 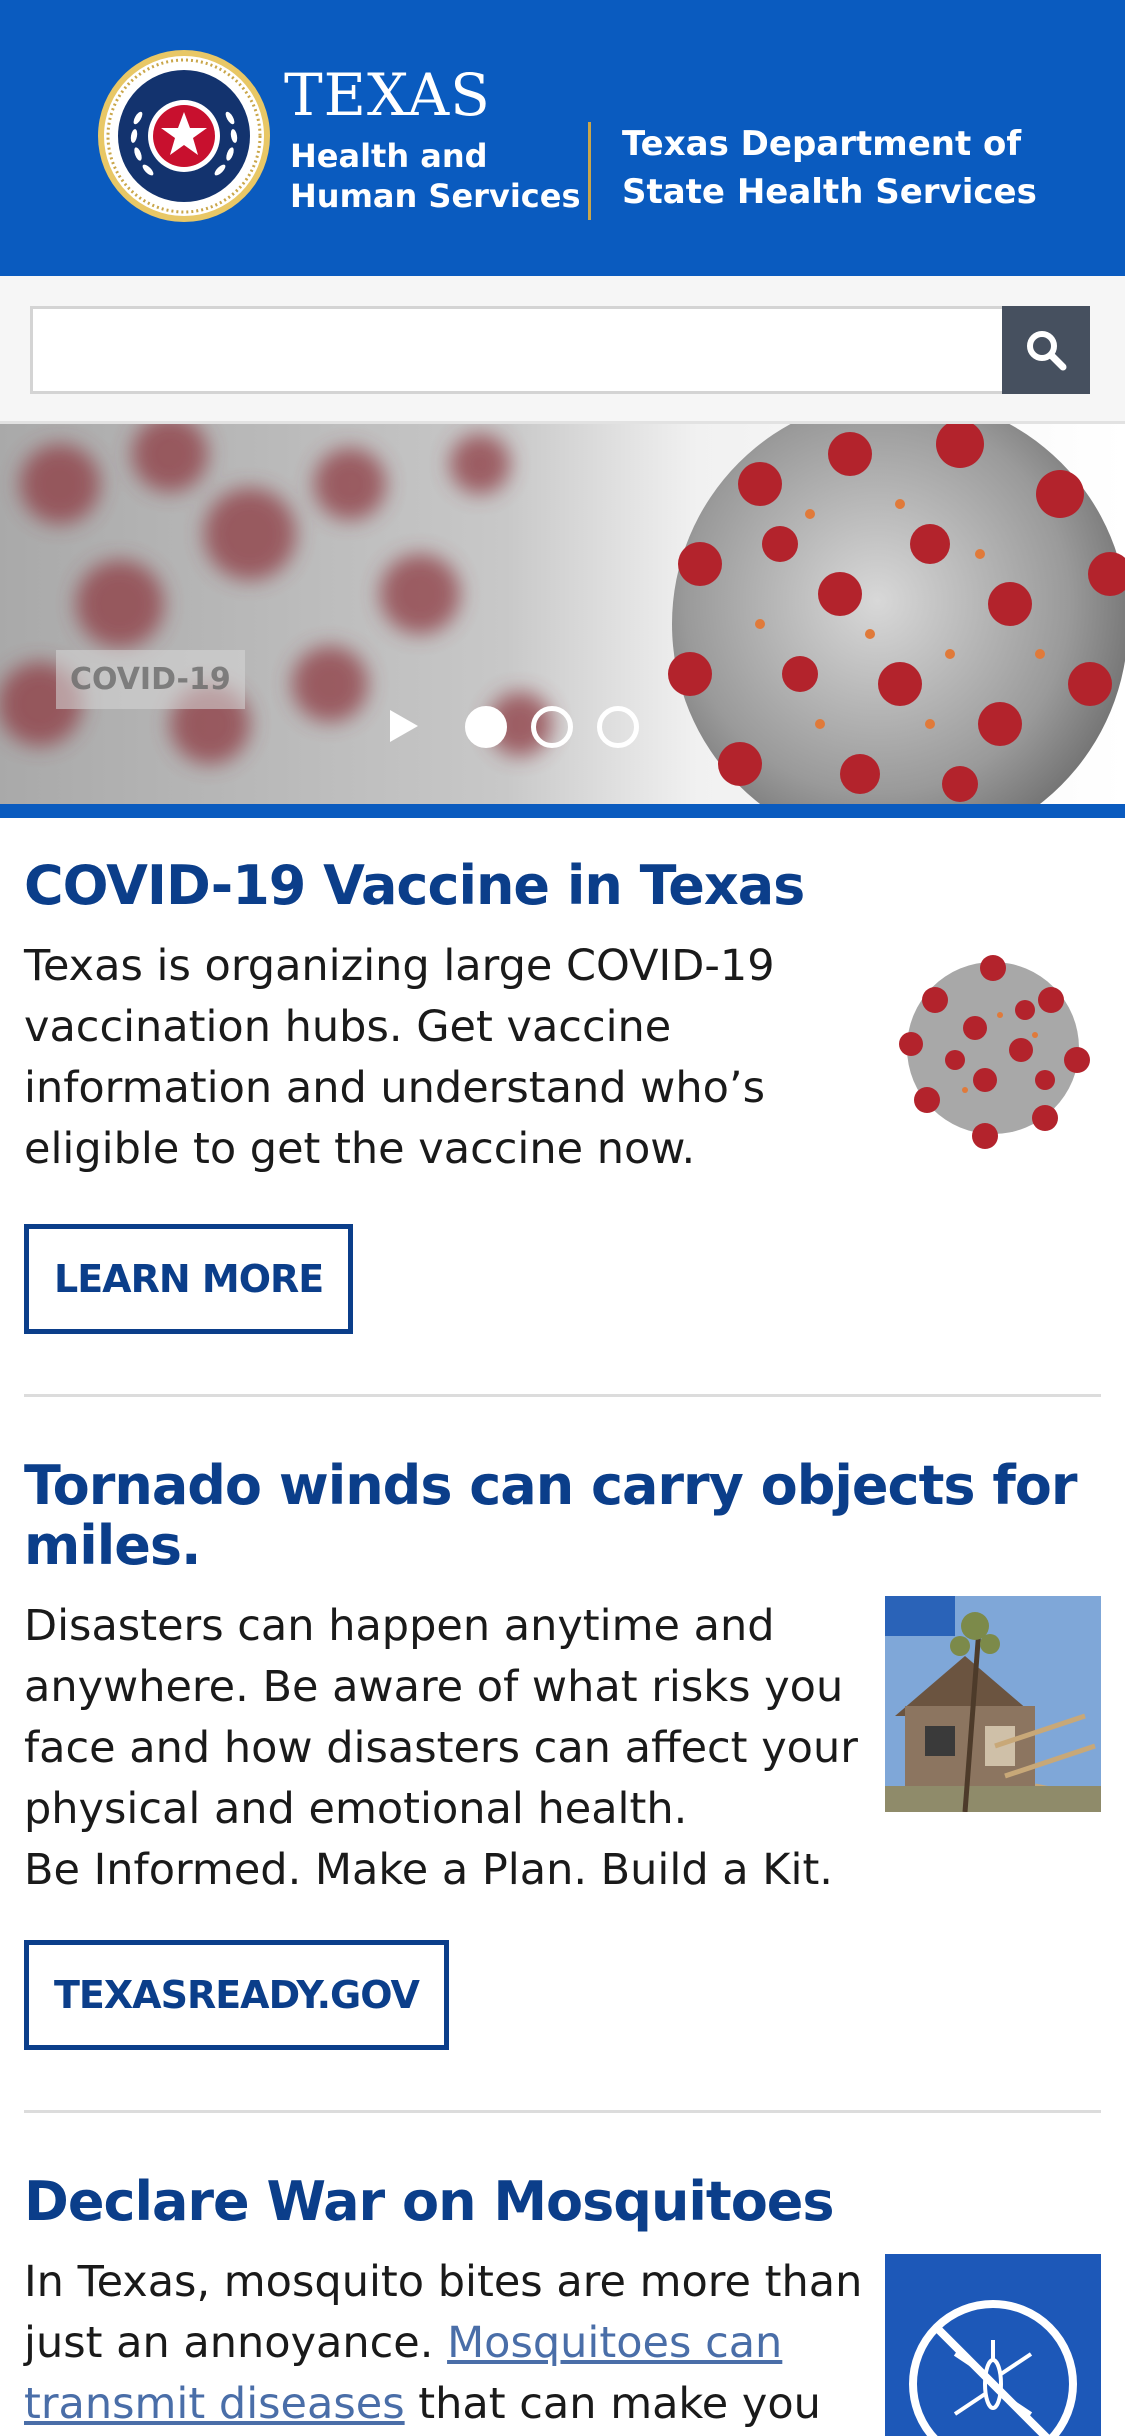 I want to click on carousel-caption: COVID-19, so click(x=150, y=679).